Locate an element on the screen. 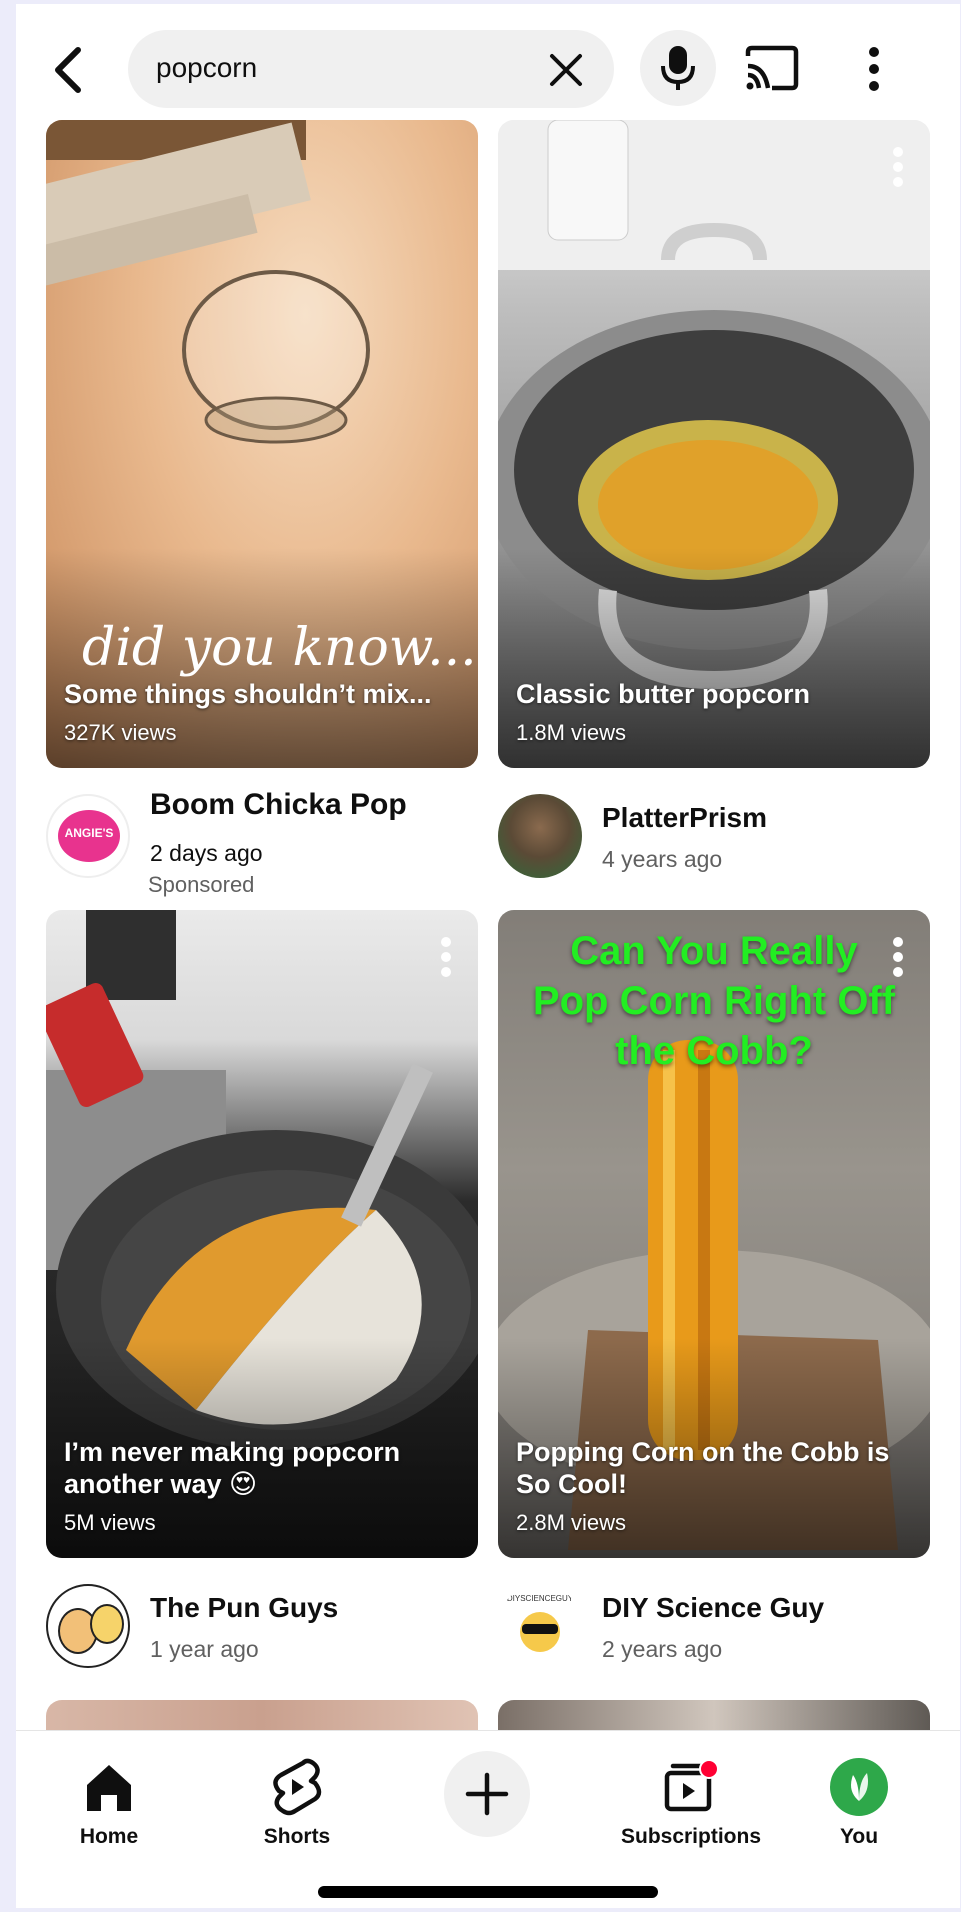 The image size is (961, 1912). nav-shorts: Shorts is located at coordinates (297, 1802).